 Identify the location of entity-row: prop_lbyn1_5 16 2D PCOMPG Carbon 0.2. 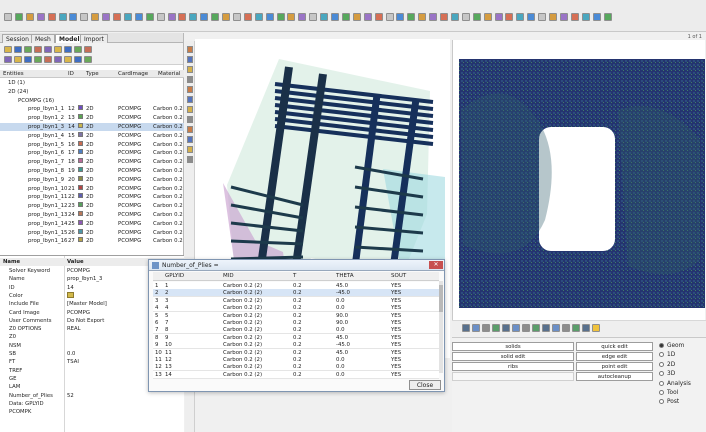
(92, 144).